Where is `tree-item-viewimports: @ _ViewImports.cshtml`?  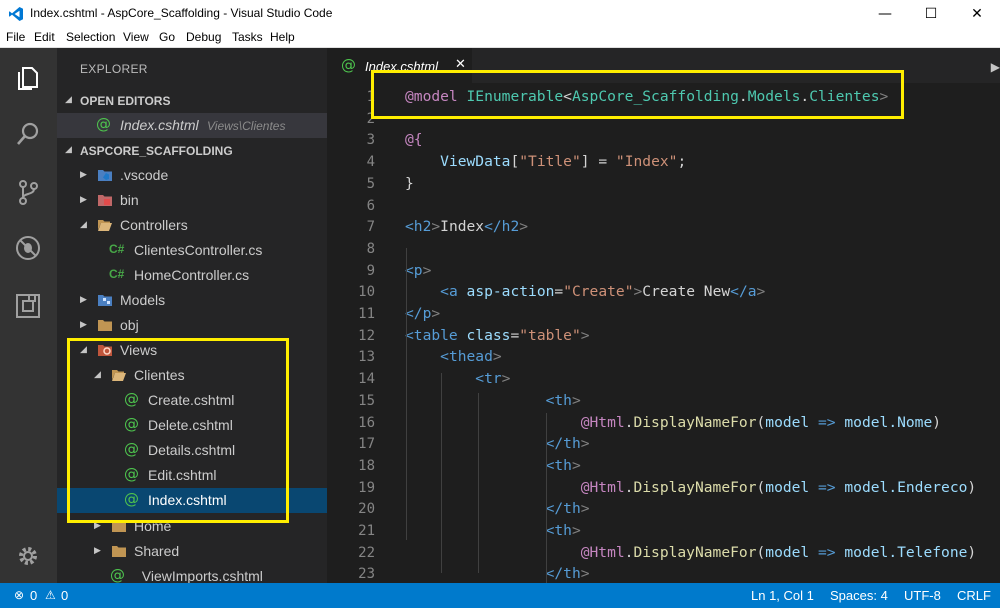
tree-item-viewimports: @ _ViewImports.cshtml is located at coordinates (192, 573).